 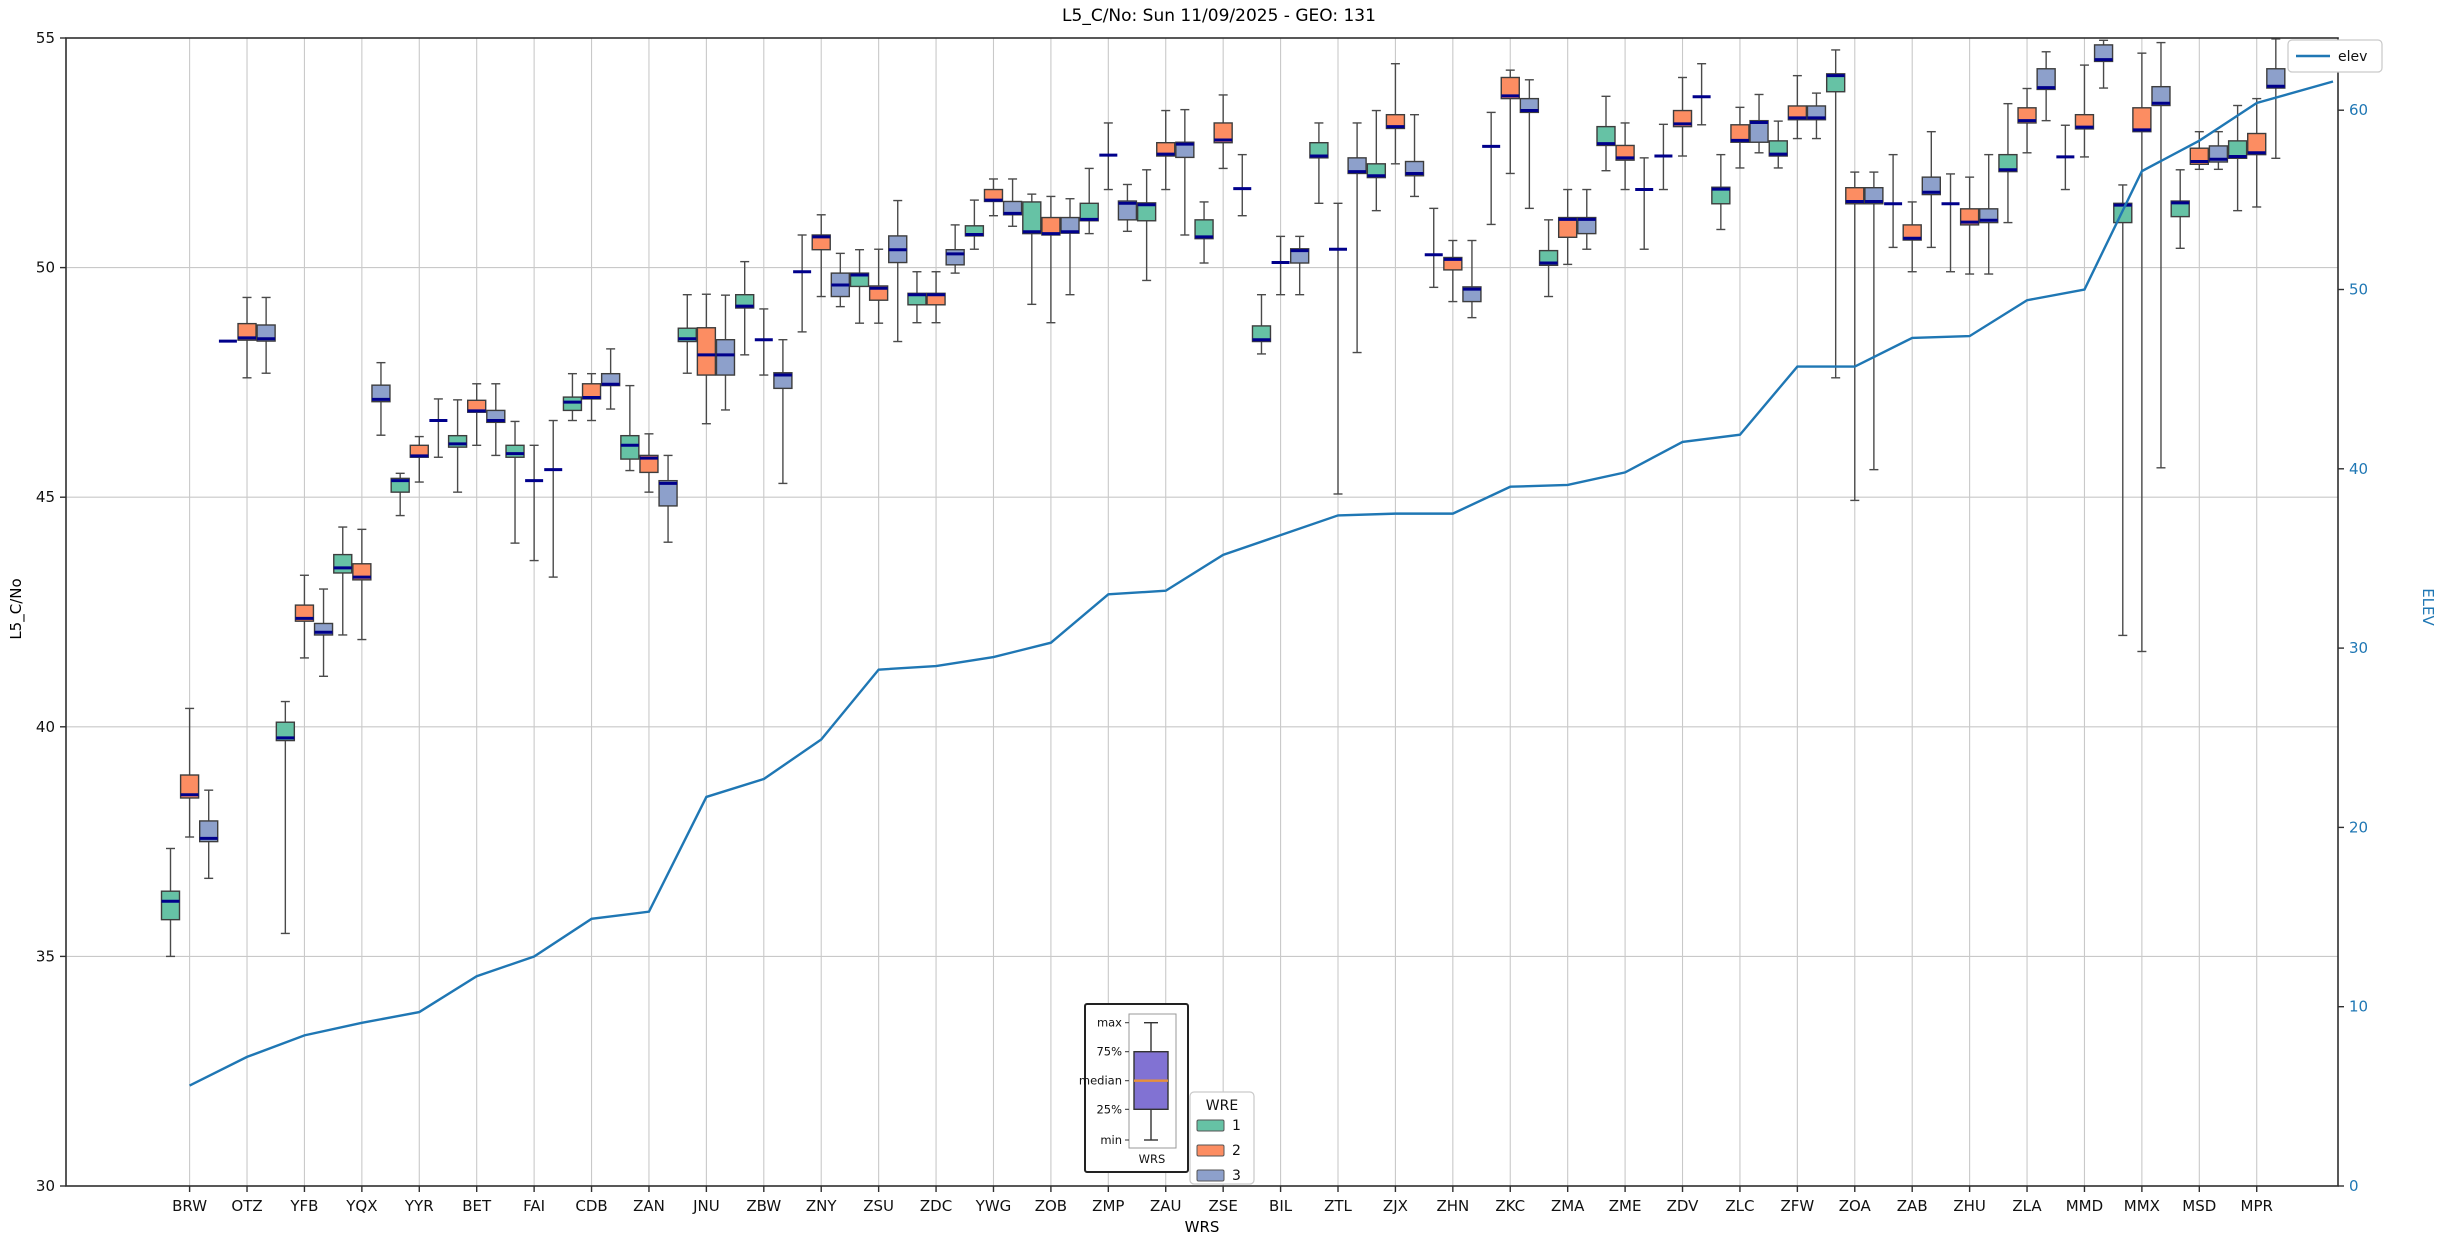 I want to click on legend-elev: elev, so click(x=2335, y=56).